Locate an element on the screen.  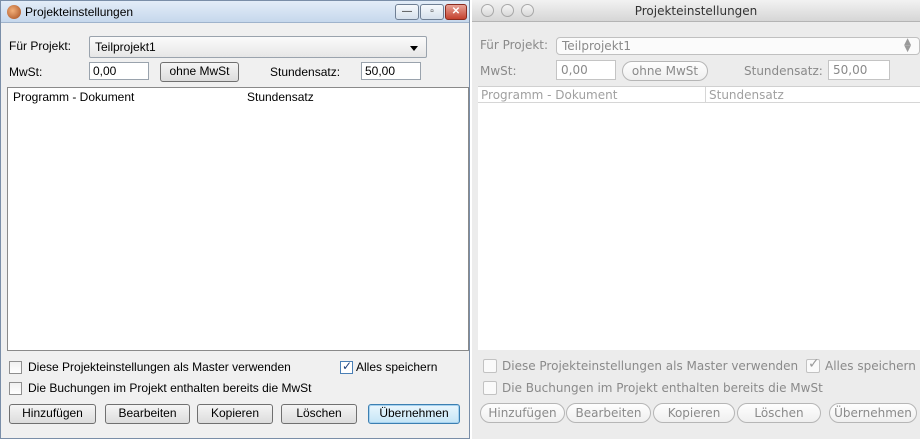
close-icon: ✕ is located at coordinates (456, 11).